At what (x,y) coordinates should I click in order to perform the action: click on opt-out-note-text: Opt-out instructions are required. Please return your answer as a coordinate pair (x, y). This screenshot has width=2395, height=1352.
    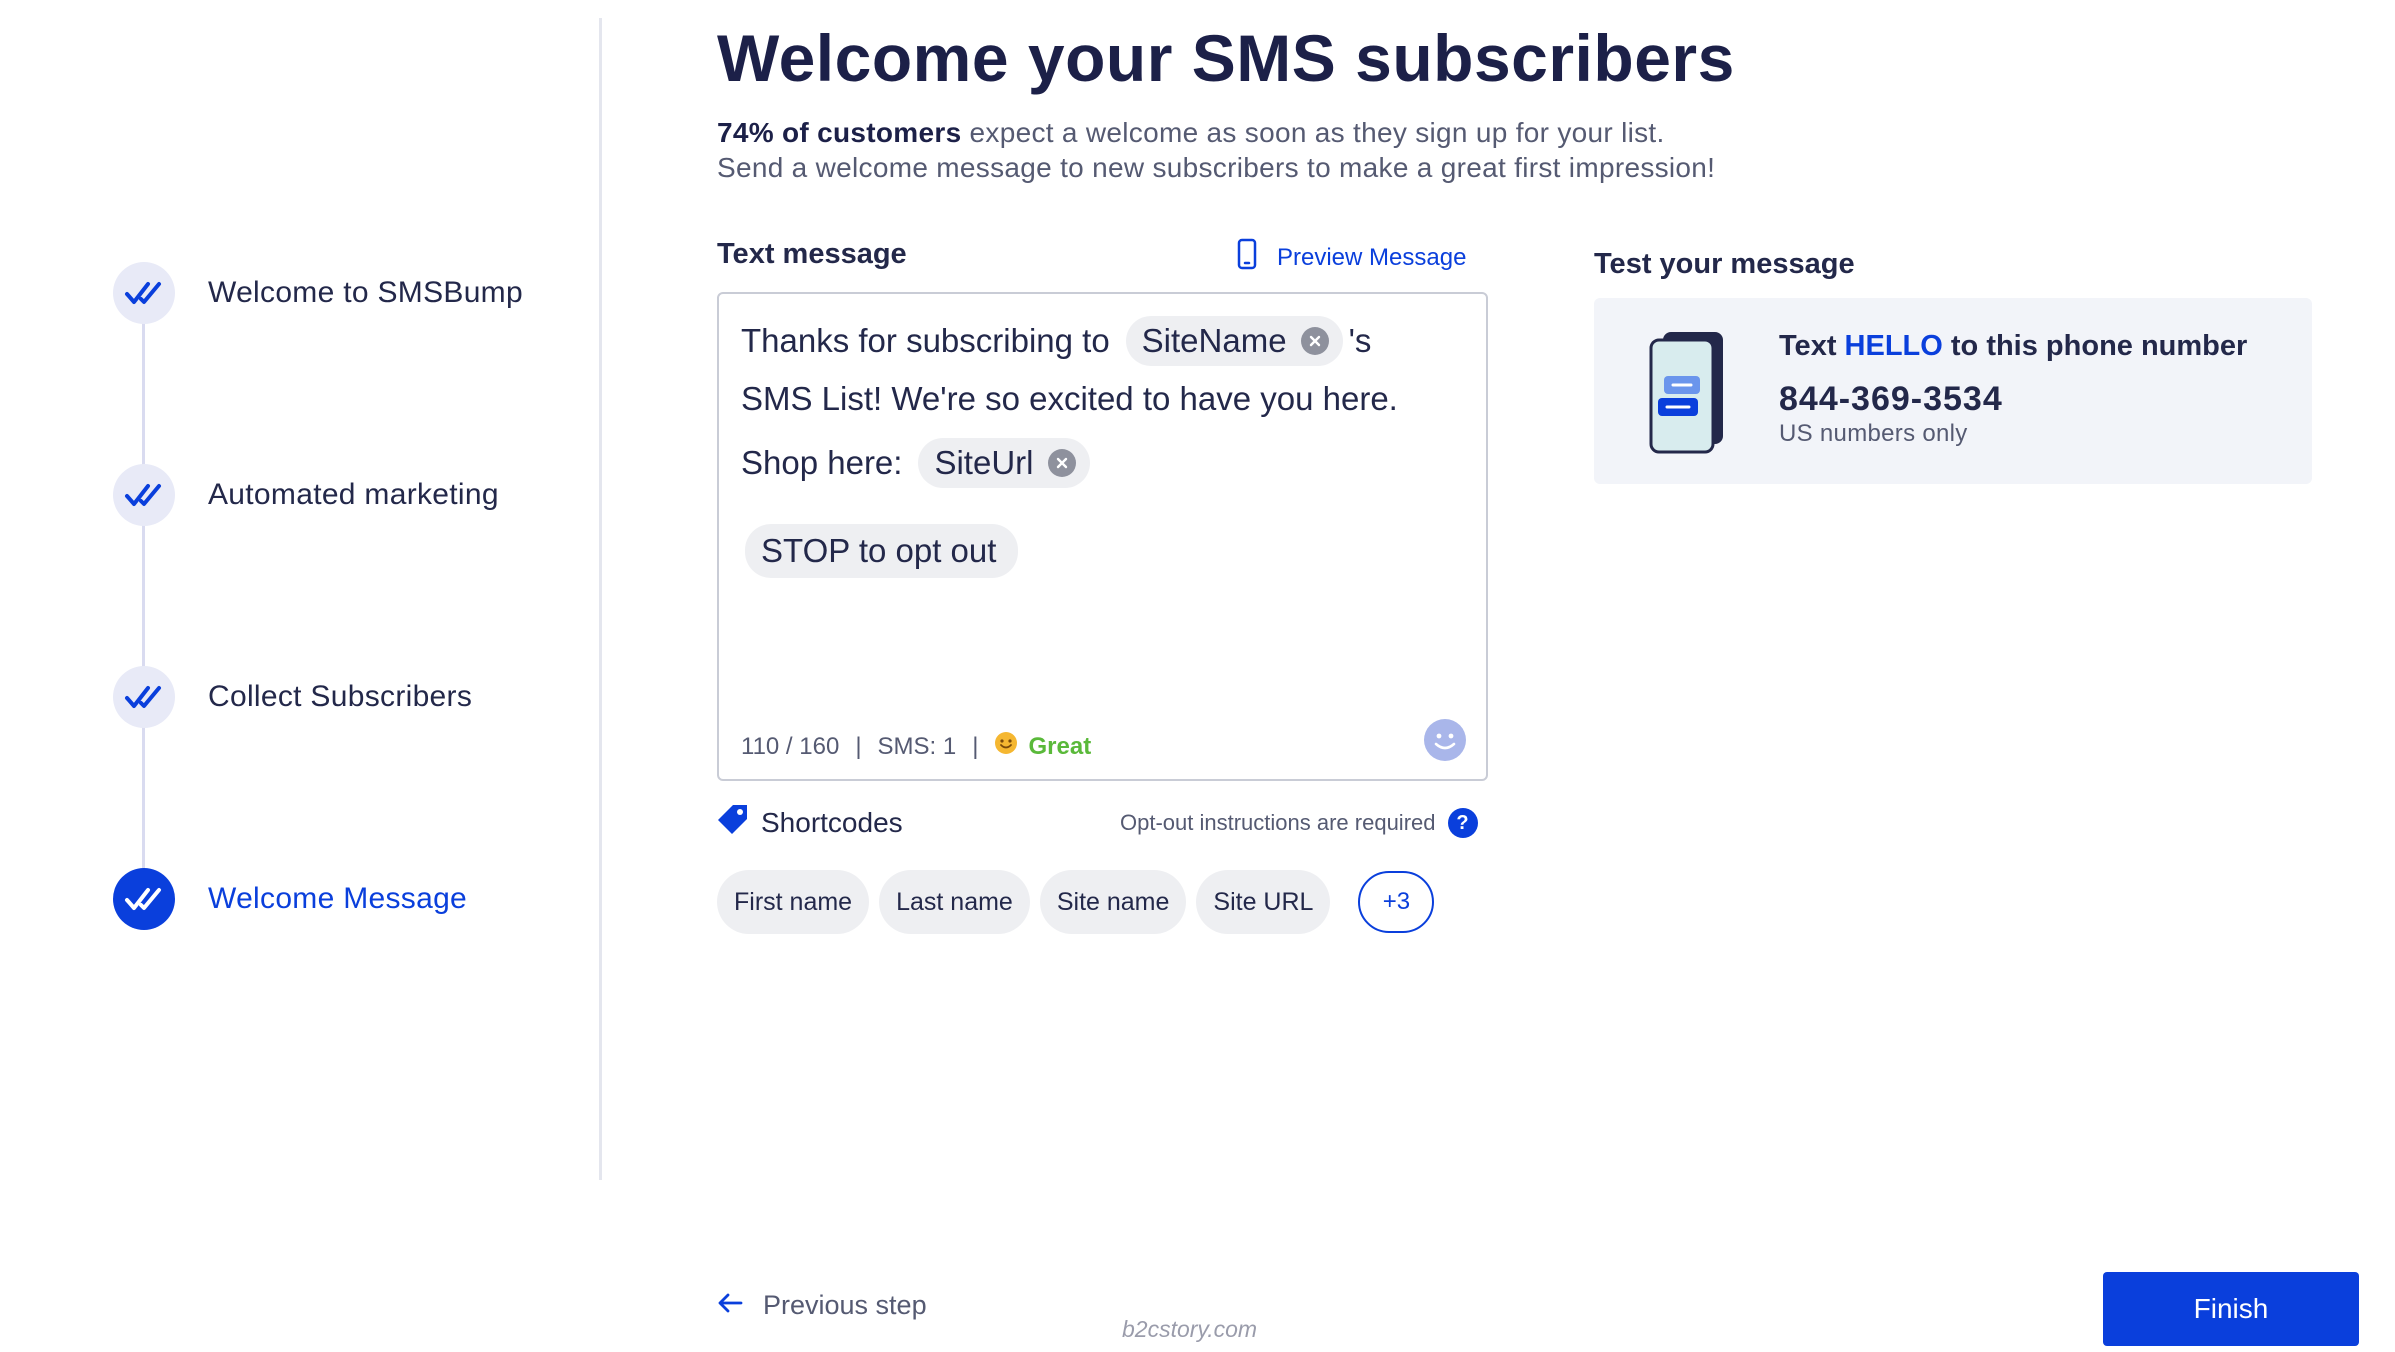
    Looking at the image, I should click on (1278, 822).